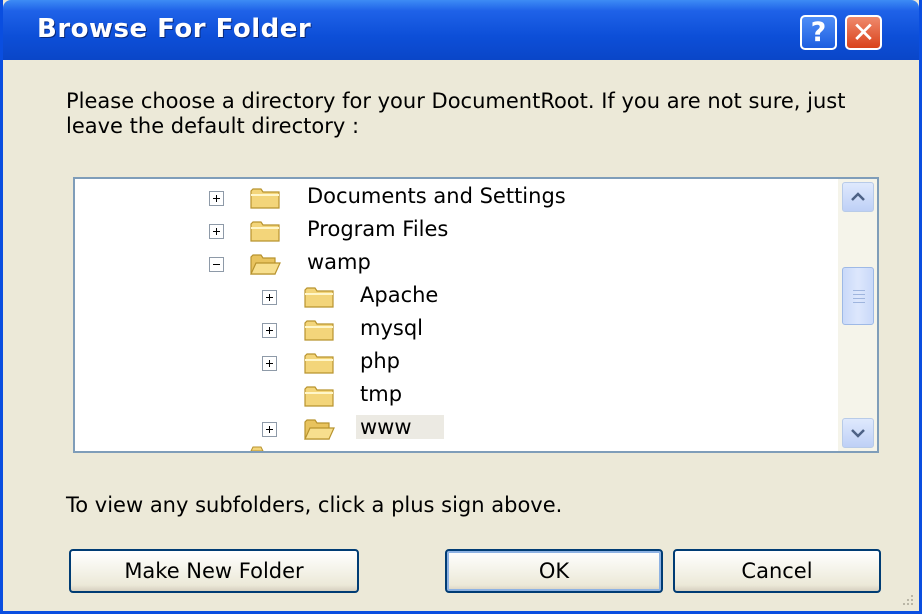 This screenshot has height=614, width=922. I want to click on tree-item-mysql: mysql, so click(455, 330).